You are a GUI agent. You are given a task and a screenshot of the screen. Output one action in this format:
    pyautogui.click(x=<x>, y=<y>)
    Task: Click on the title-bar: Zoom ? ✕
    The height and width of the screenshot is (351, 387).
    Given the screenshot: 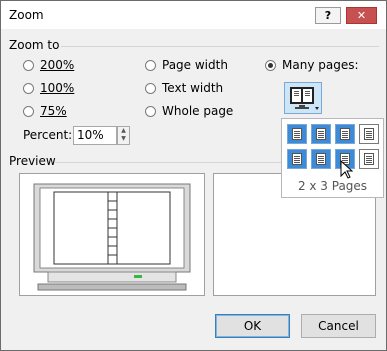 What is the action you would take?
    pyautogui.click(x=193, y=15)
    